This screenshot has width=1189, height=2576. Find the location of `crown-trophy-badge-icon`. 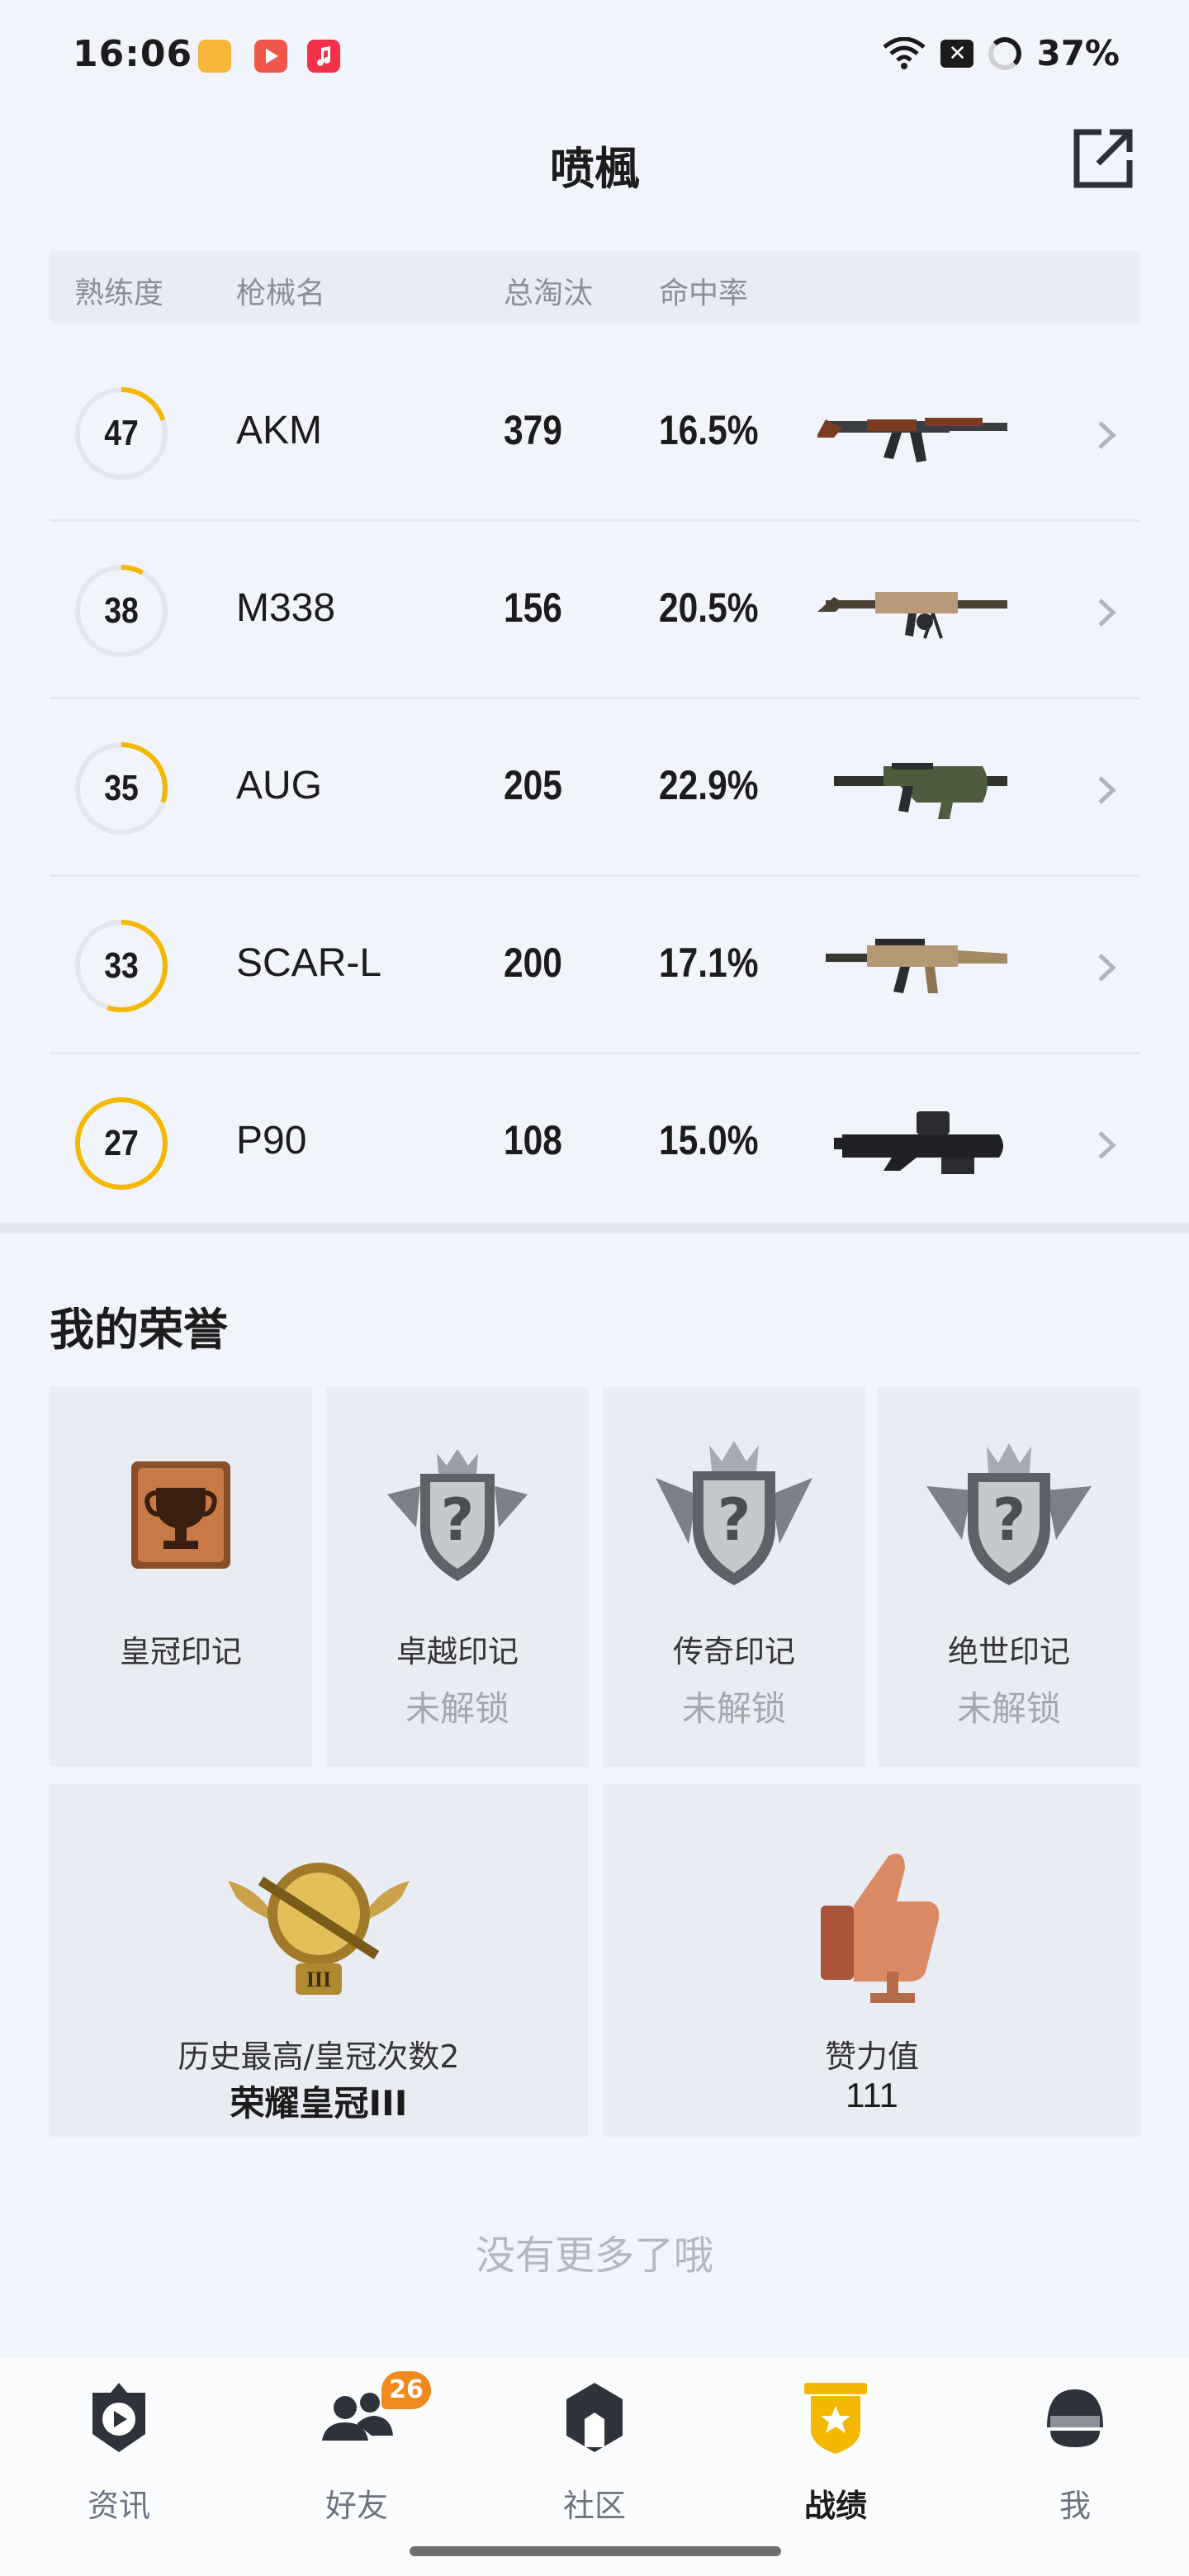

crown-trophy-badge-icon is located at coordinates (180, 1515).